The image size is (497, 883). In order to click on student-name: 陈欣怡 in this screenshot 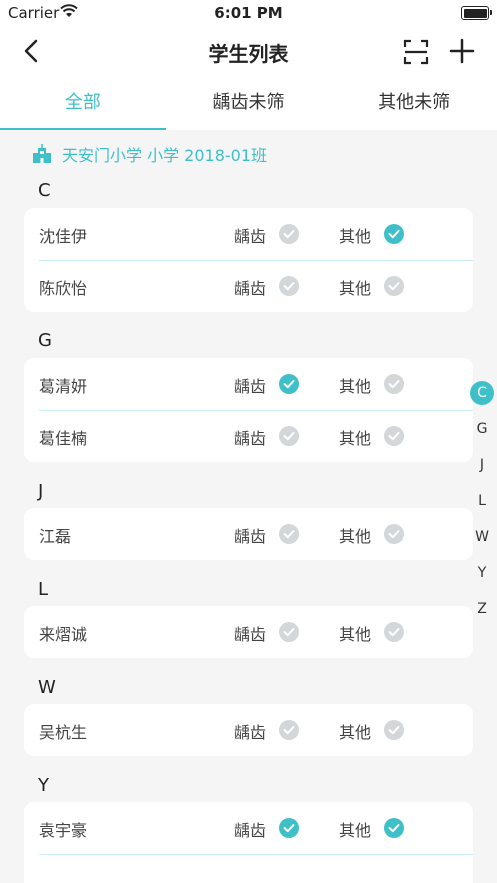, I will do `click(63, 288)`.